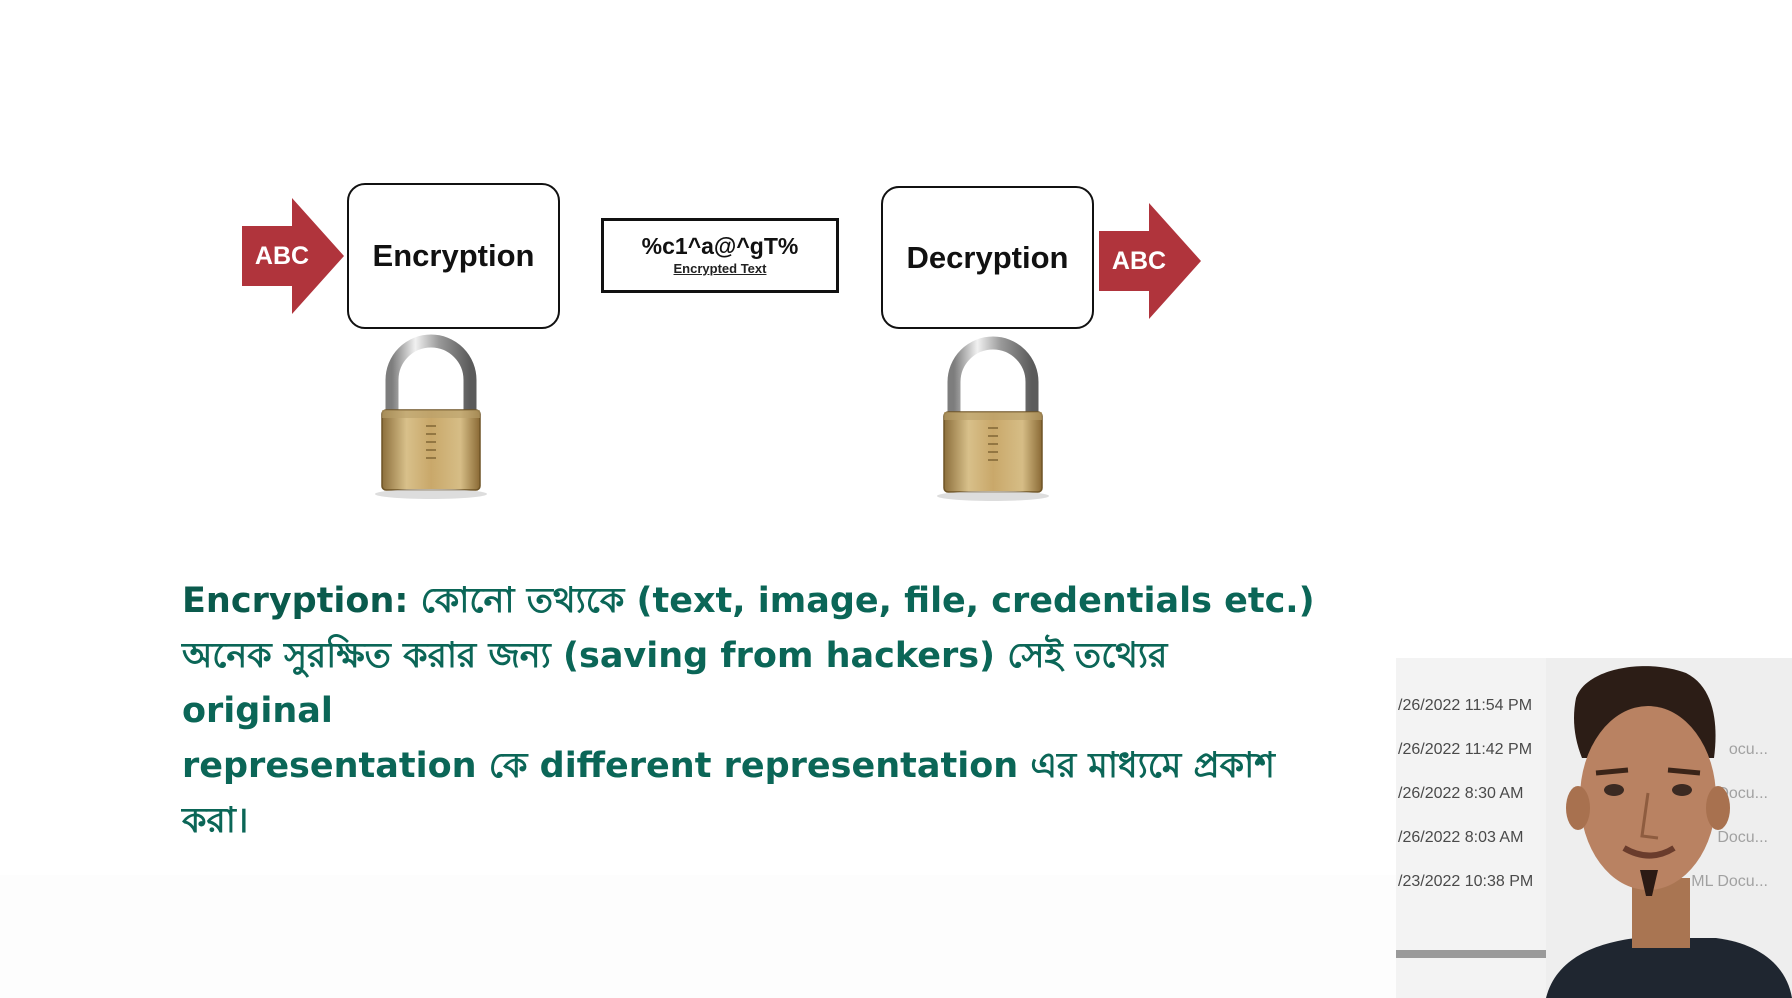  What do you see at coordinates (282, 255) in the screenshot?
I see `input-label: ABC` at bounding box center [282, 255].